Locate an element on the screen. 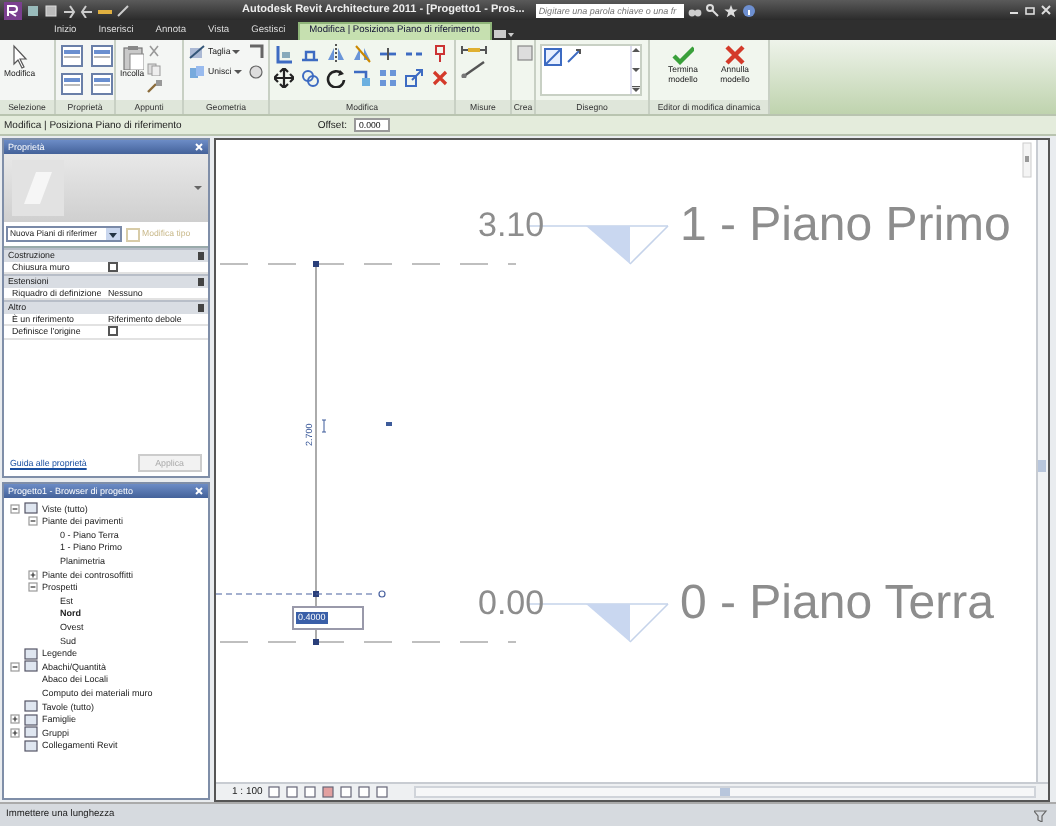 The height and width of the screenshot is (826, 1056). reference-plane-line is located at coordinates (296, 594).